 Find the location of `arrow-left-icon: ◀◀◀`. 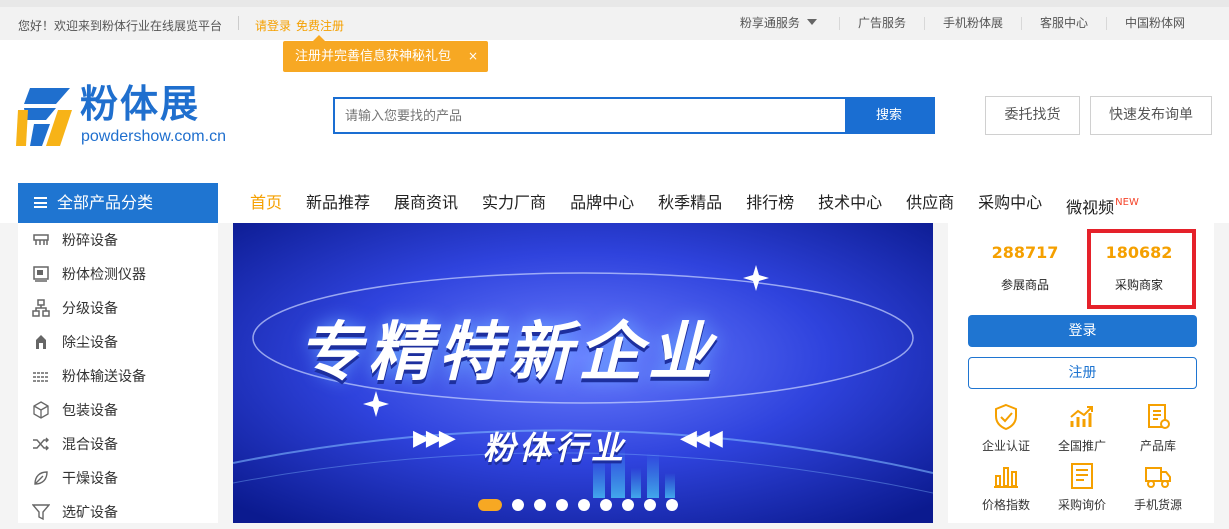

arrow-left-icon: ◀◀◀ is located at coordinates (701, 438).